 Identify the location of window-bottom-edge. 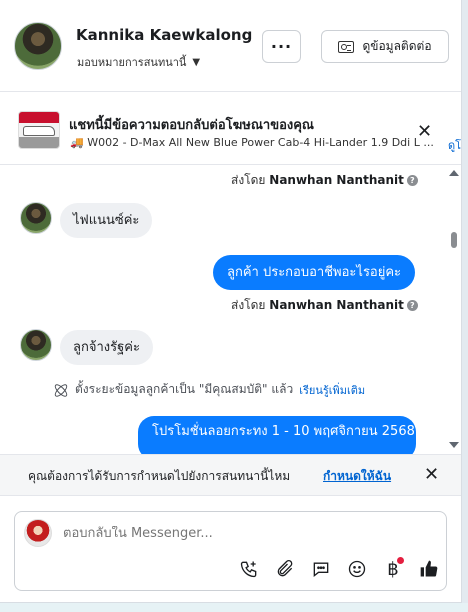
(234, 607).